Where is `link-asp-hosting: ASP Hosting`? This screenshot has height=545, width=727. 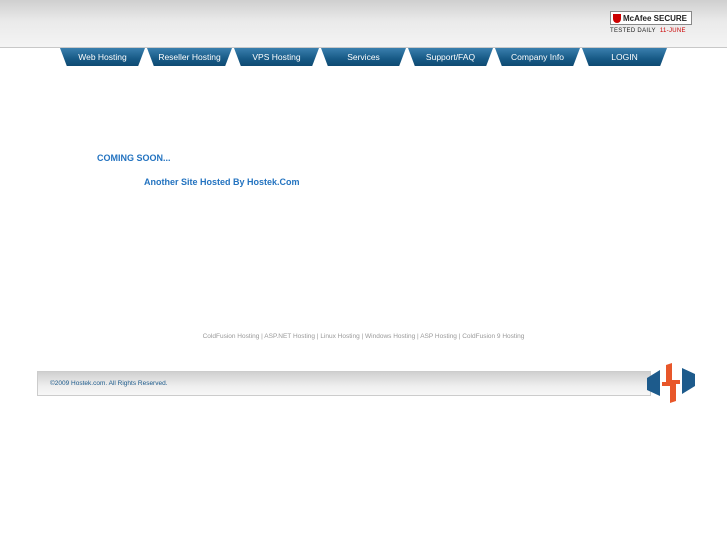 link-asp-hosting: ASP Hosting is located at coordinates (438, 336).